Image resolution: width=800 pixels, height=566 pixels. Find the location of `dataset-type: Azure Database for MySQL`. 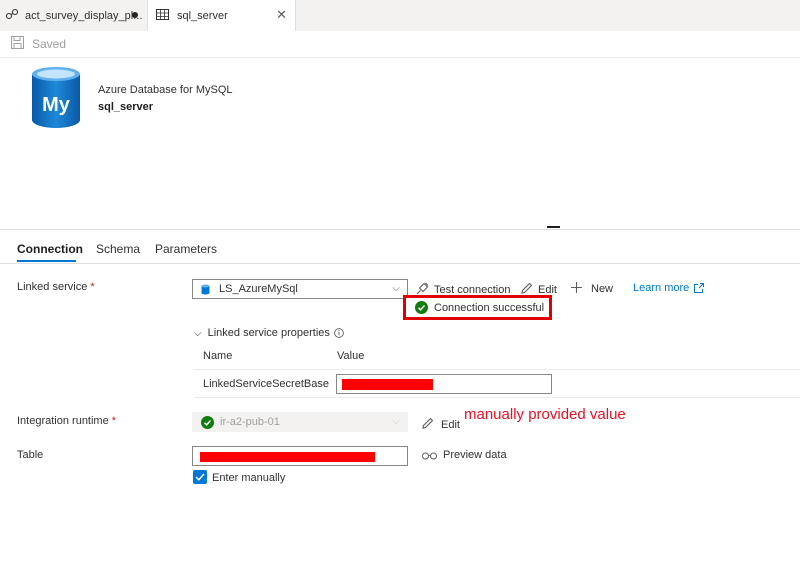

dataset-type: Azure Database for MySQL is located at coordinates (165, 90).